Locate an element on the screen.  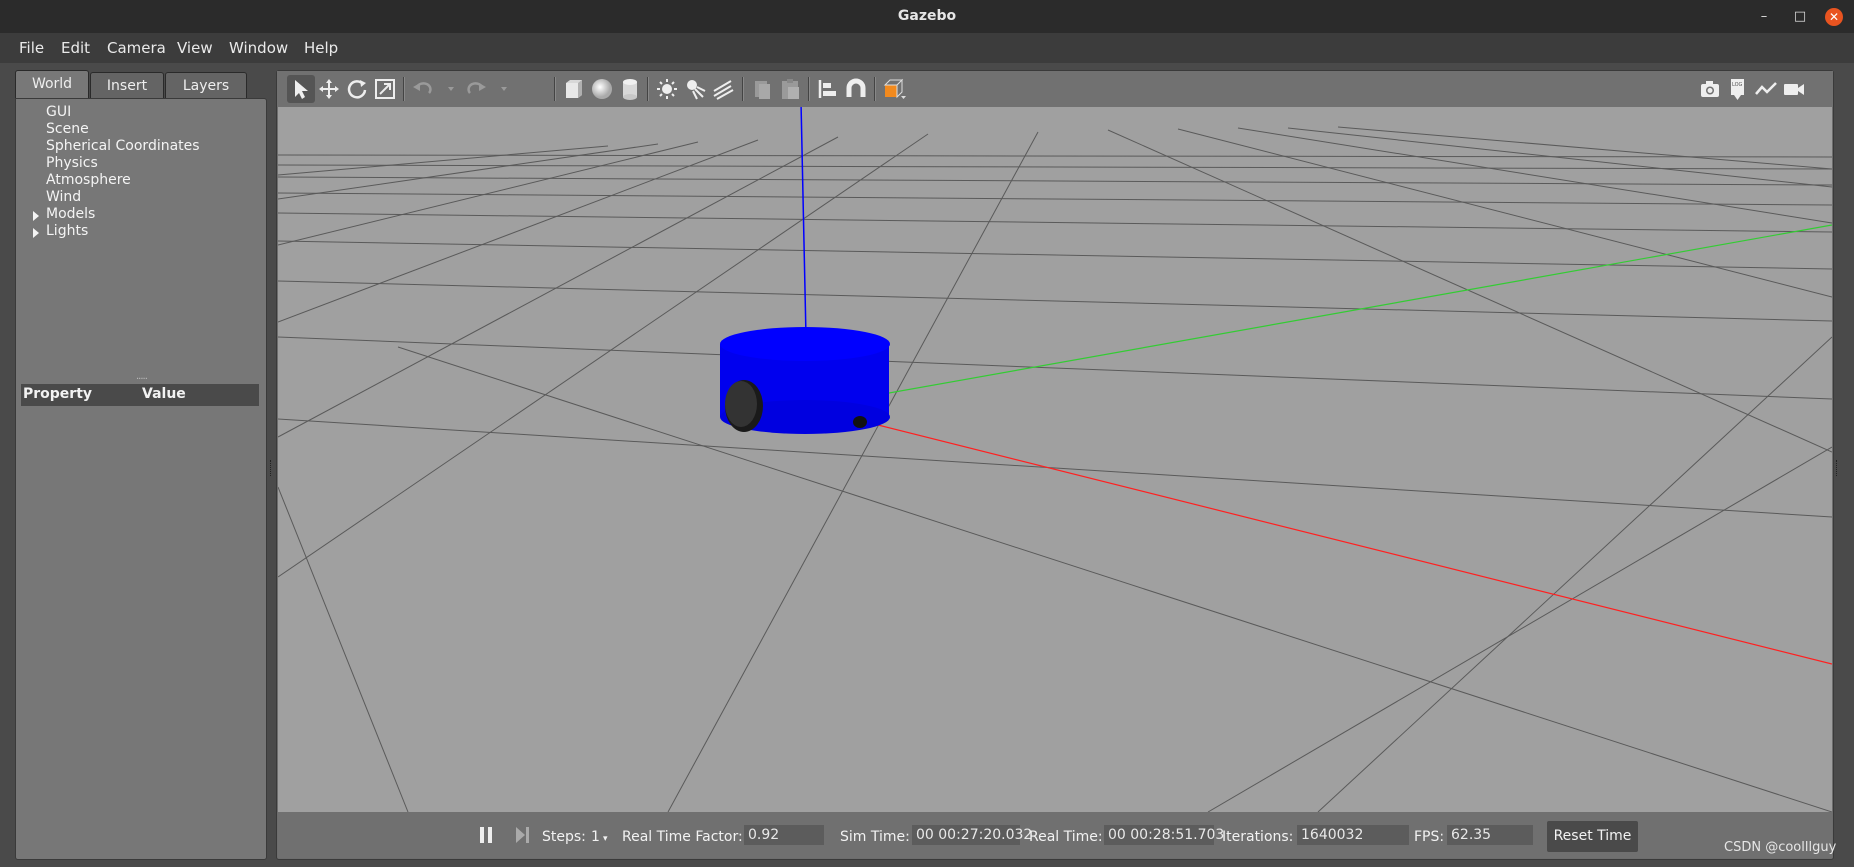
undo-dropdown-icon is located at coordinates (445, 89).